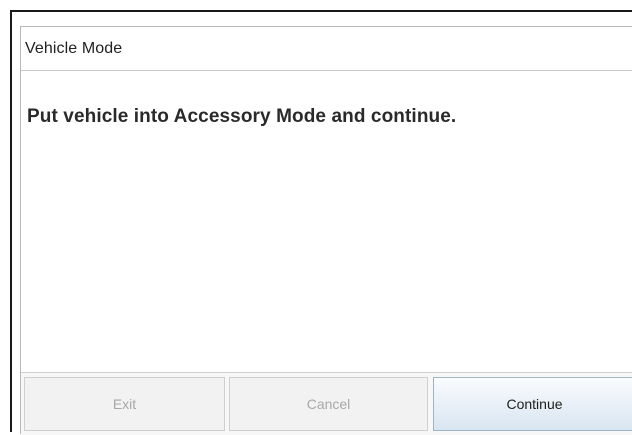 The height and width of the screenshot is (435, 632). I want to click on exit-button: Exit, so click(124, 404).